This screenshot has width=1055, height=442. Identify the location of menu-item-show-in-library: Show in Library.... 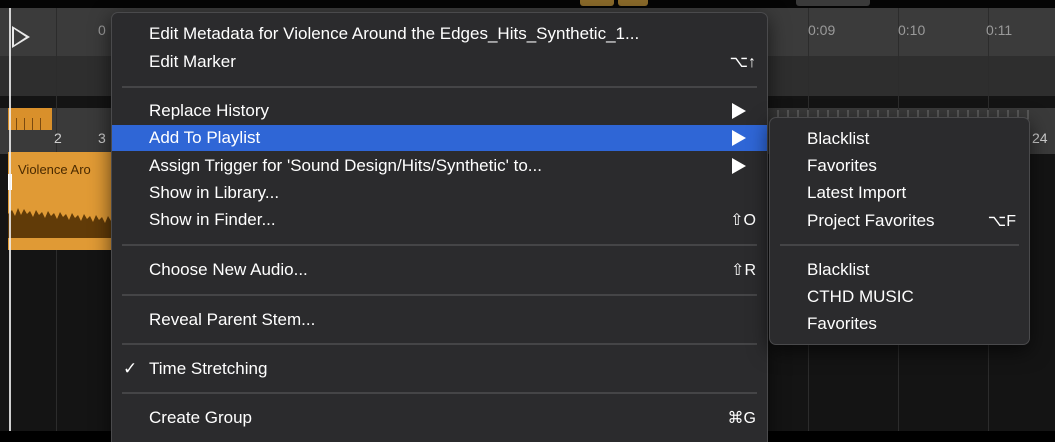
(439, 193).